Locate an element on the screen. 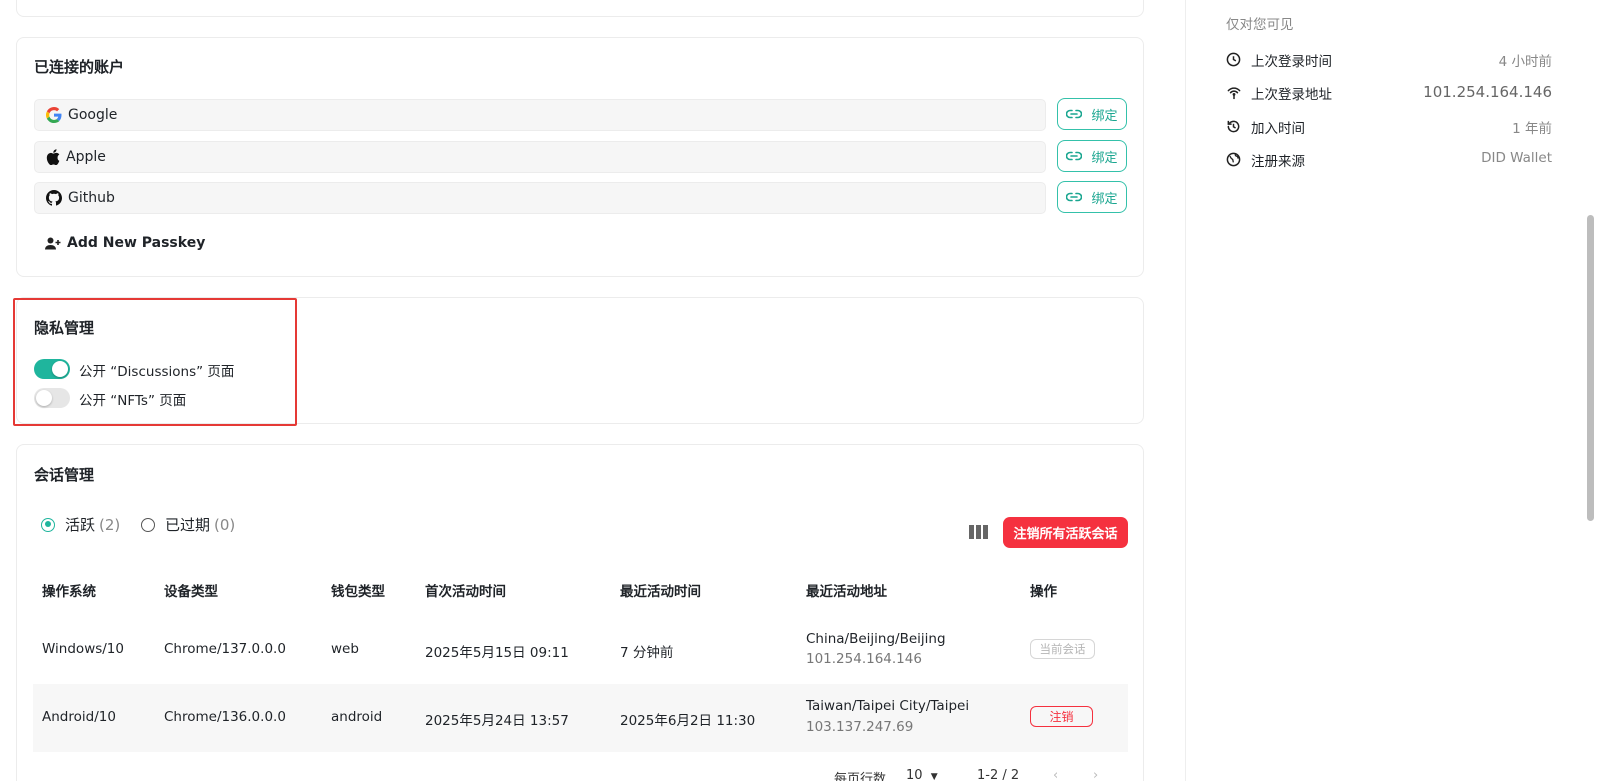  column-header-last-location: 最近活动地址 is located at coordinates (846, 592).